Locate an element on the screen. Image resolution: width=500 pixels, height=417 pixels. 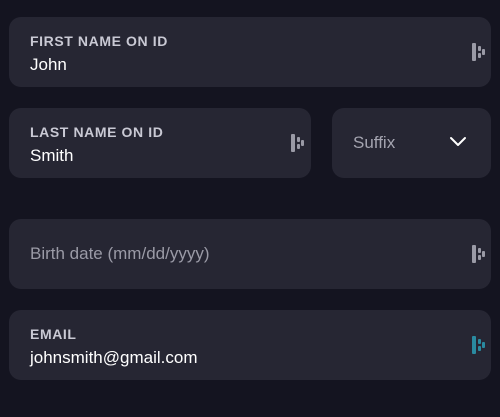
last-name-label: LAST NAME ON ID is located at coordinates (97, 132).